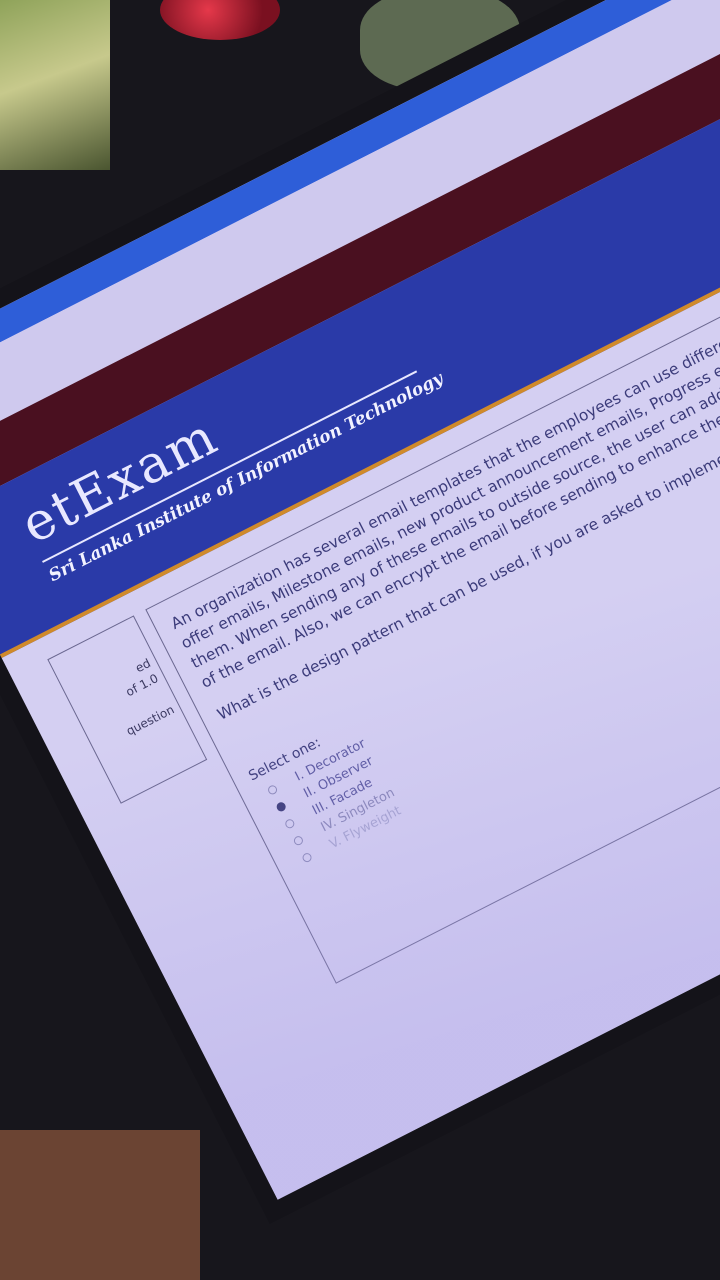 Image resolution: width=720 pixels, height=1280 pixels. I want to click on background-window, so click(55, 85).